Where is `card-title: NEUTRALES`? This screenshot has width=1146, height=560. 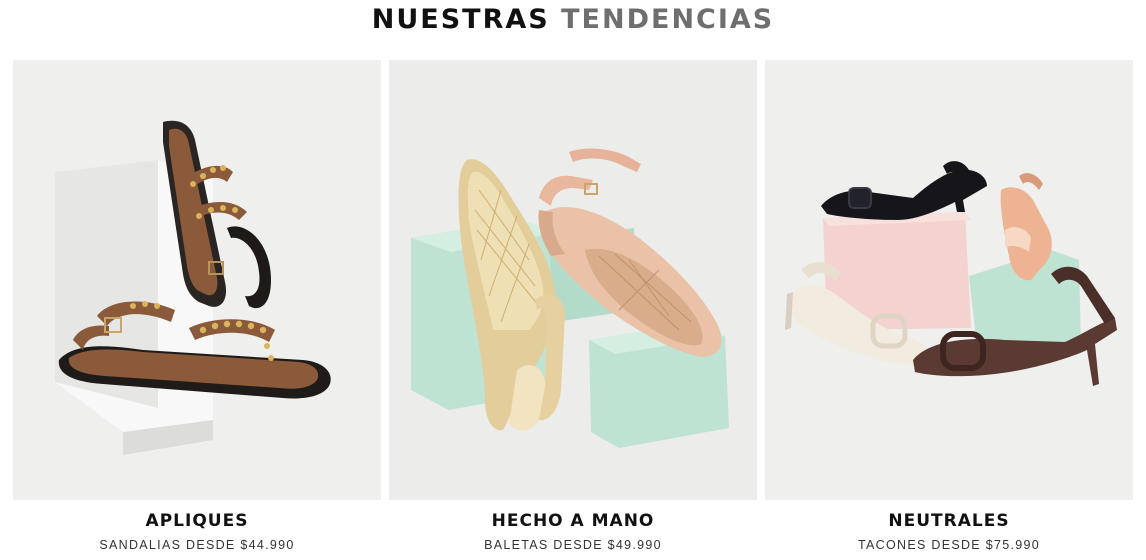 card-title: NEUTRALES is located at coordinates (949, 521).